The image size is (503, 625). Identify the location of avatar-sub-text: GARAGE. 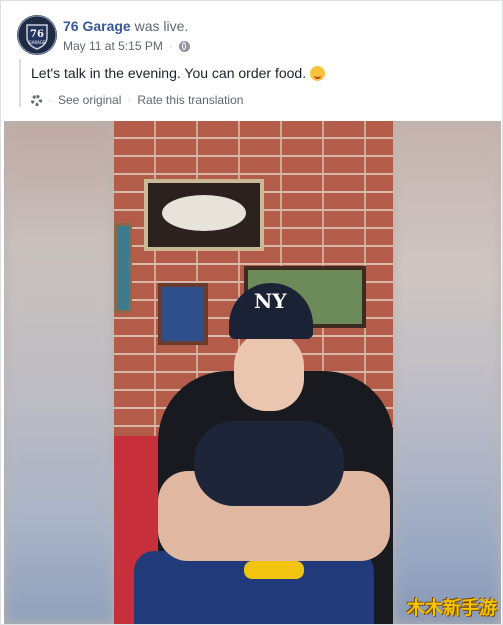
(37, 42).